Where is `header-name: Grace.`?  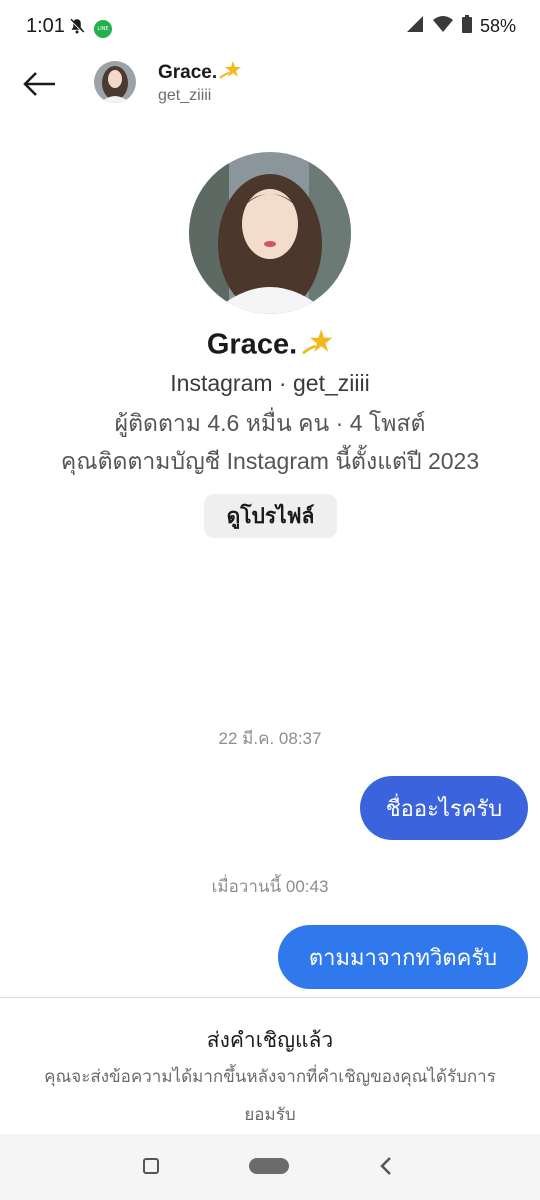
header-name: Grace. is located at coordinates (200, 73).